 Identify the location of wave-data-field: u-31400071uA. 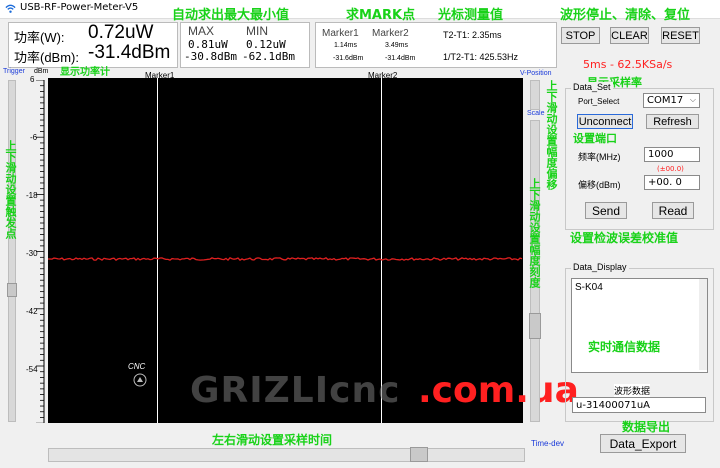
(639, 405).